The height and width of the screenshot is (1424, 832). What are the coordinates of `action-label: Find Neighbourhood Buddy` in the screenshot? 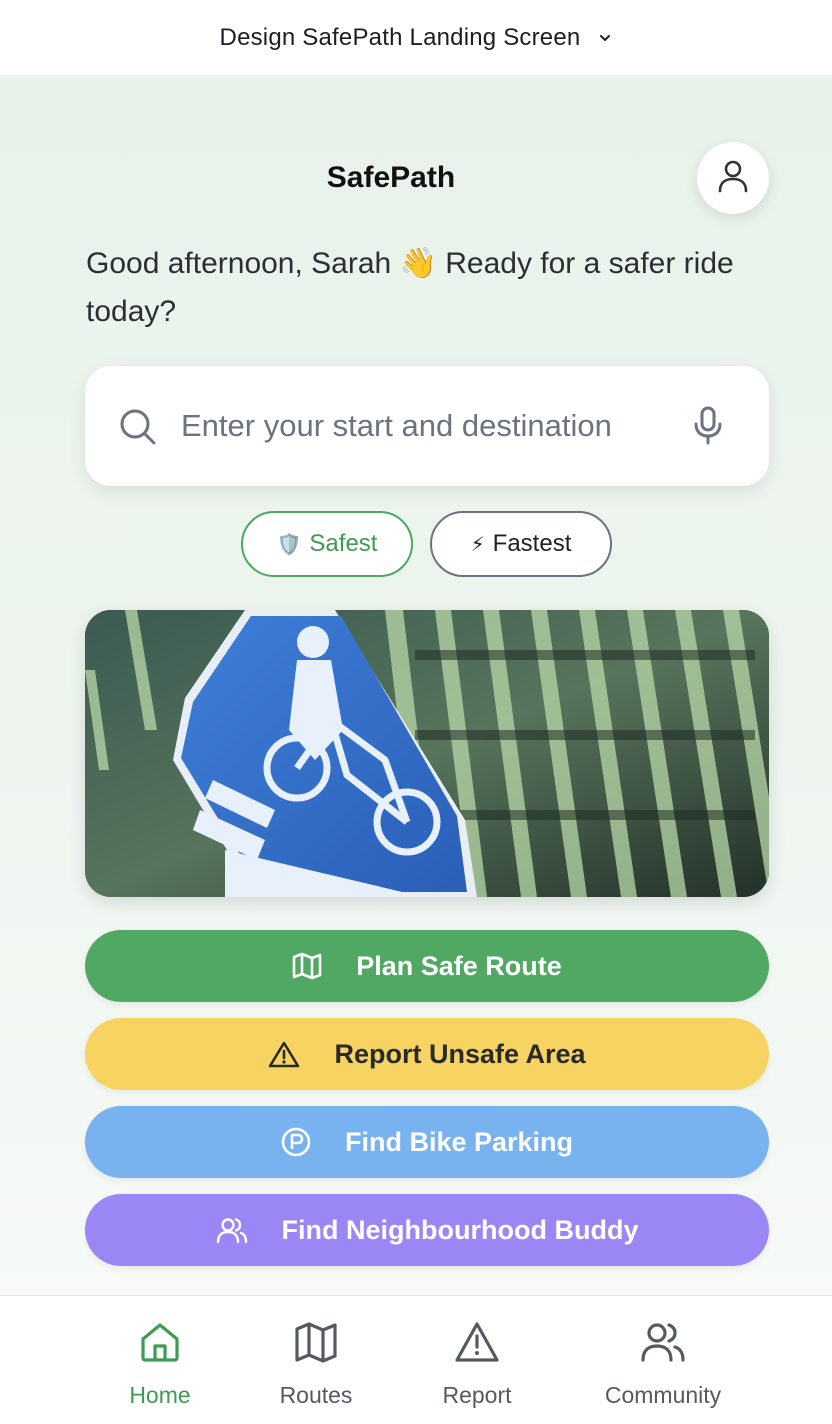 It's located at (460, 1229).